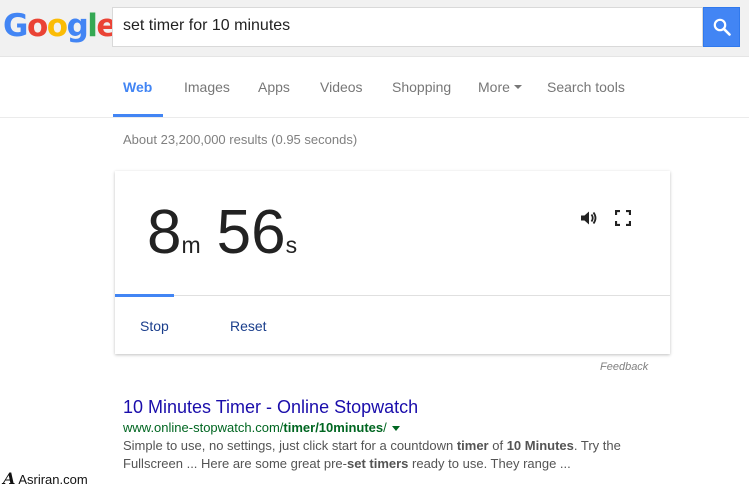 The image size is (749, 487). What do you see at coordinates (540, 445) in the screenshot?
I see `snippet-highlight: 10 Minutes` at bounding box center [540, 445].